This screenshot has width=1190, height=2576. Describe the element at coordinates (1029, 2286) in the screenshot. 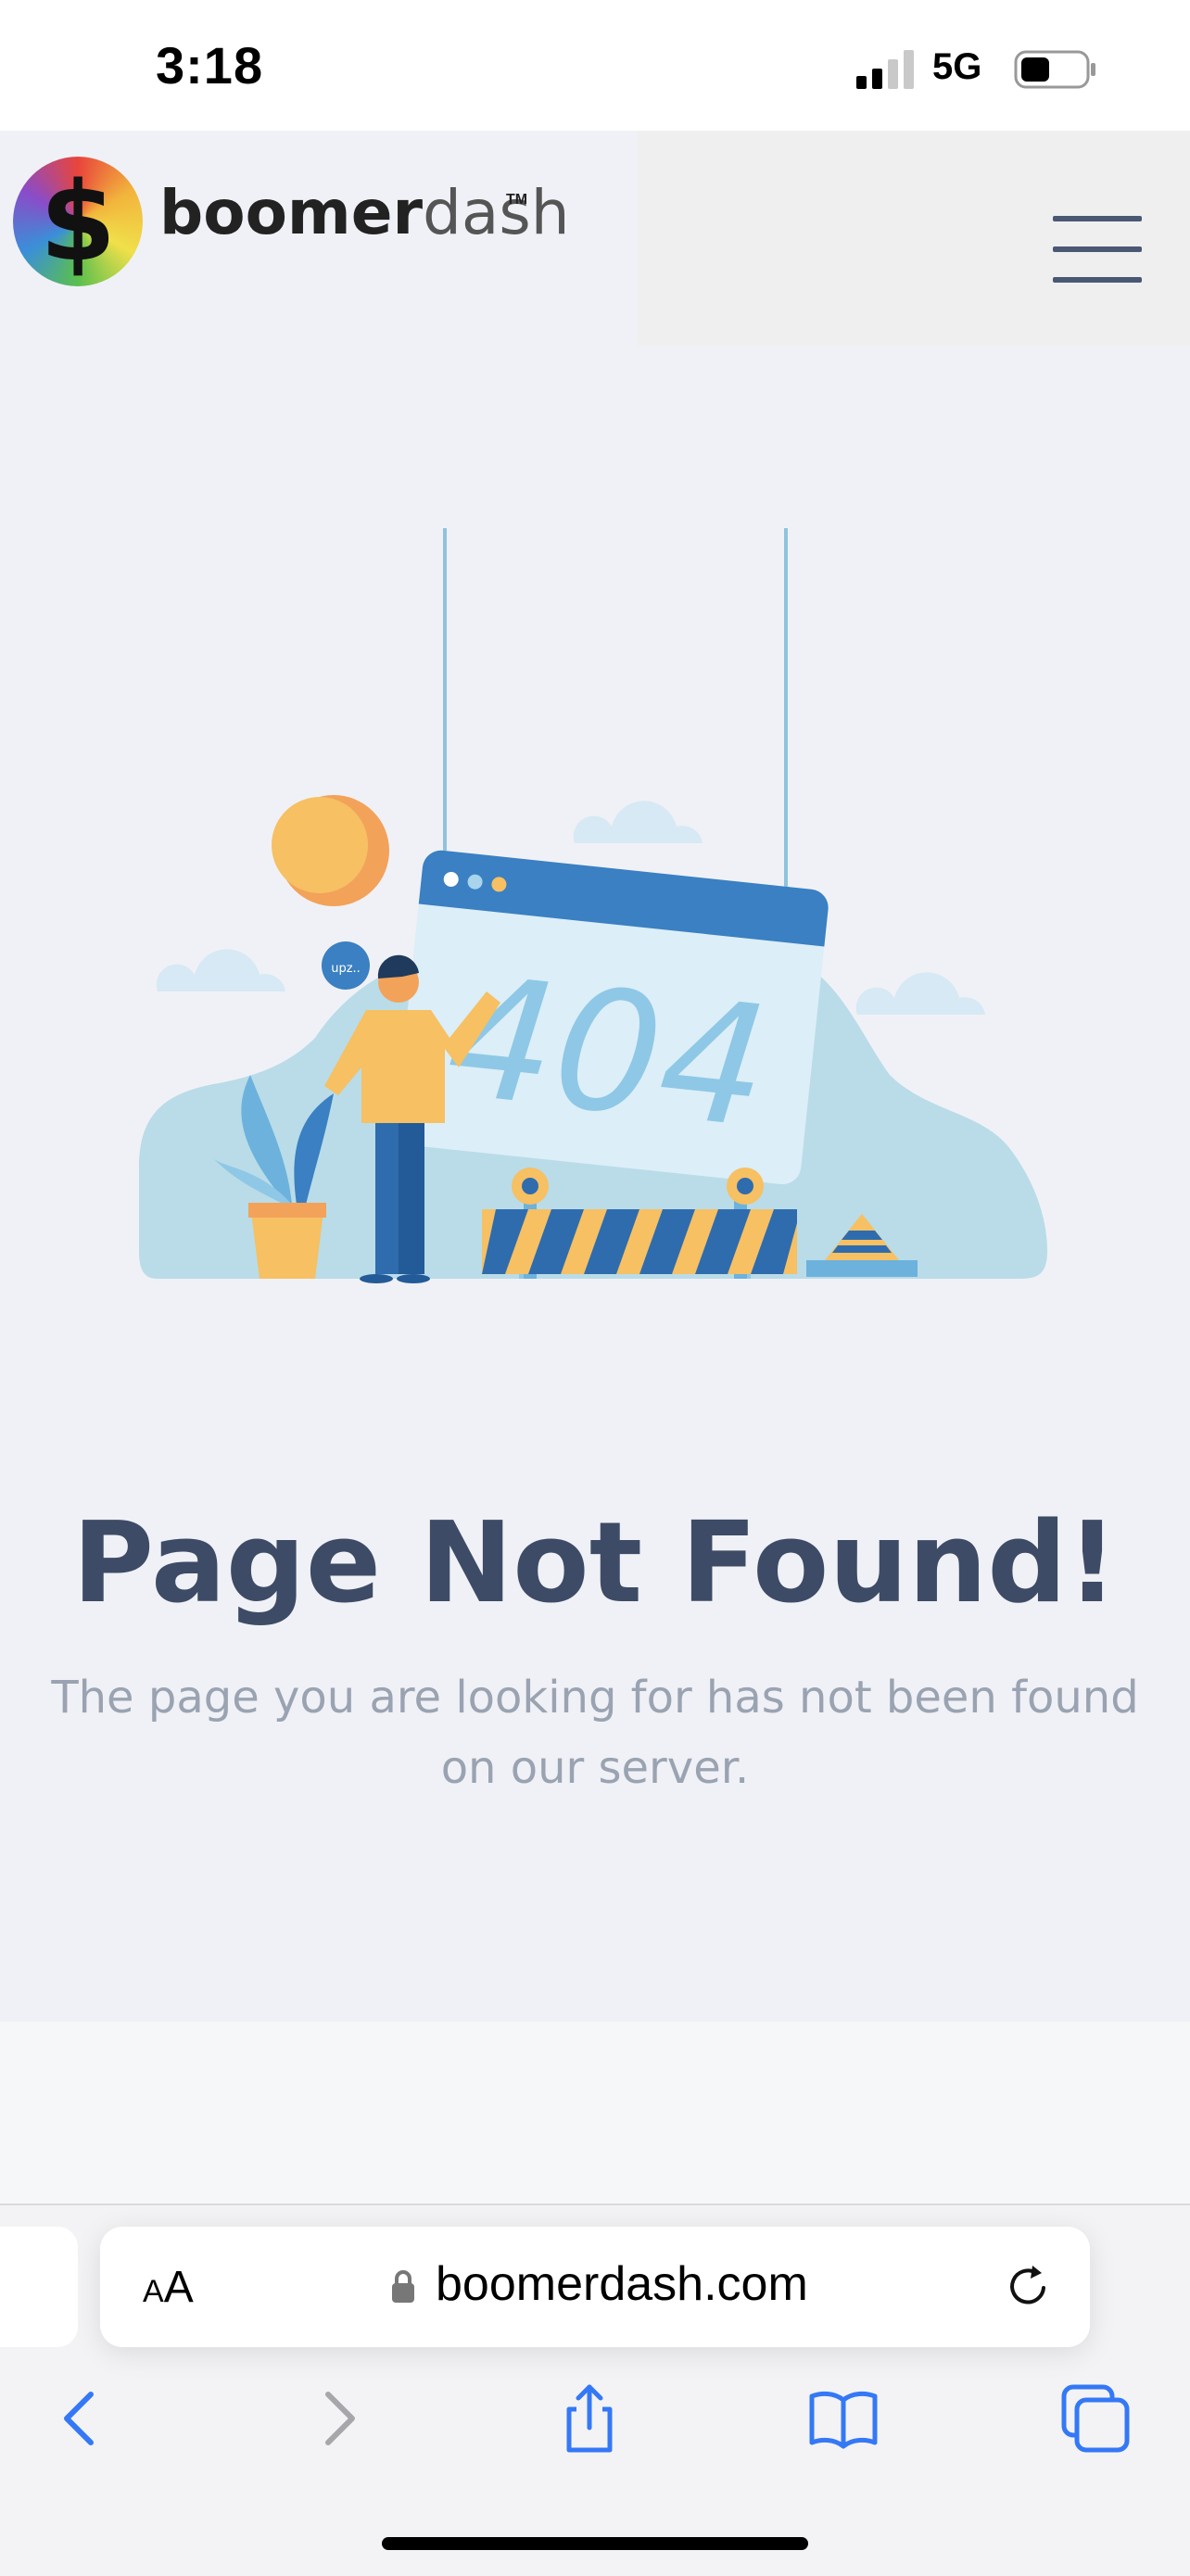

I see `reload-icon` at that location.